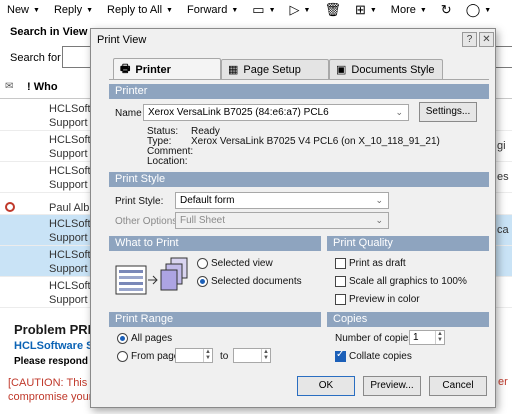  What do you see at coordinates (380, 356) in the screenshot?
I see `collate-copies-label: Collate copies` at bounding box center [380, 356].